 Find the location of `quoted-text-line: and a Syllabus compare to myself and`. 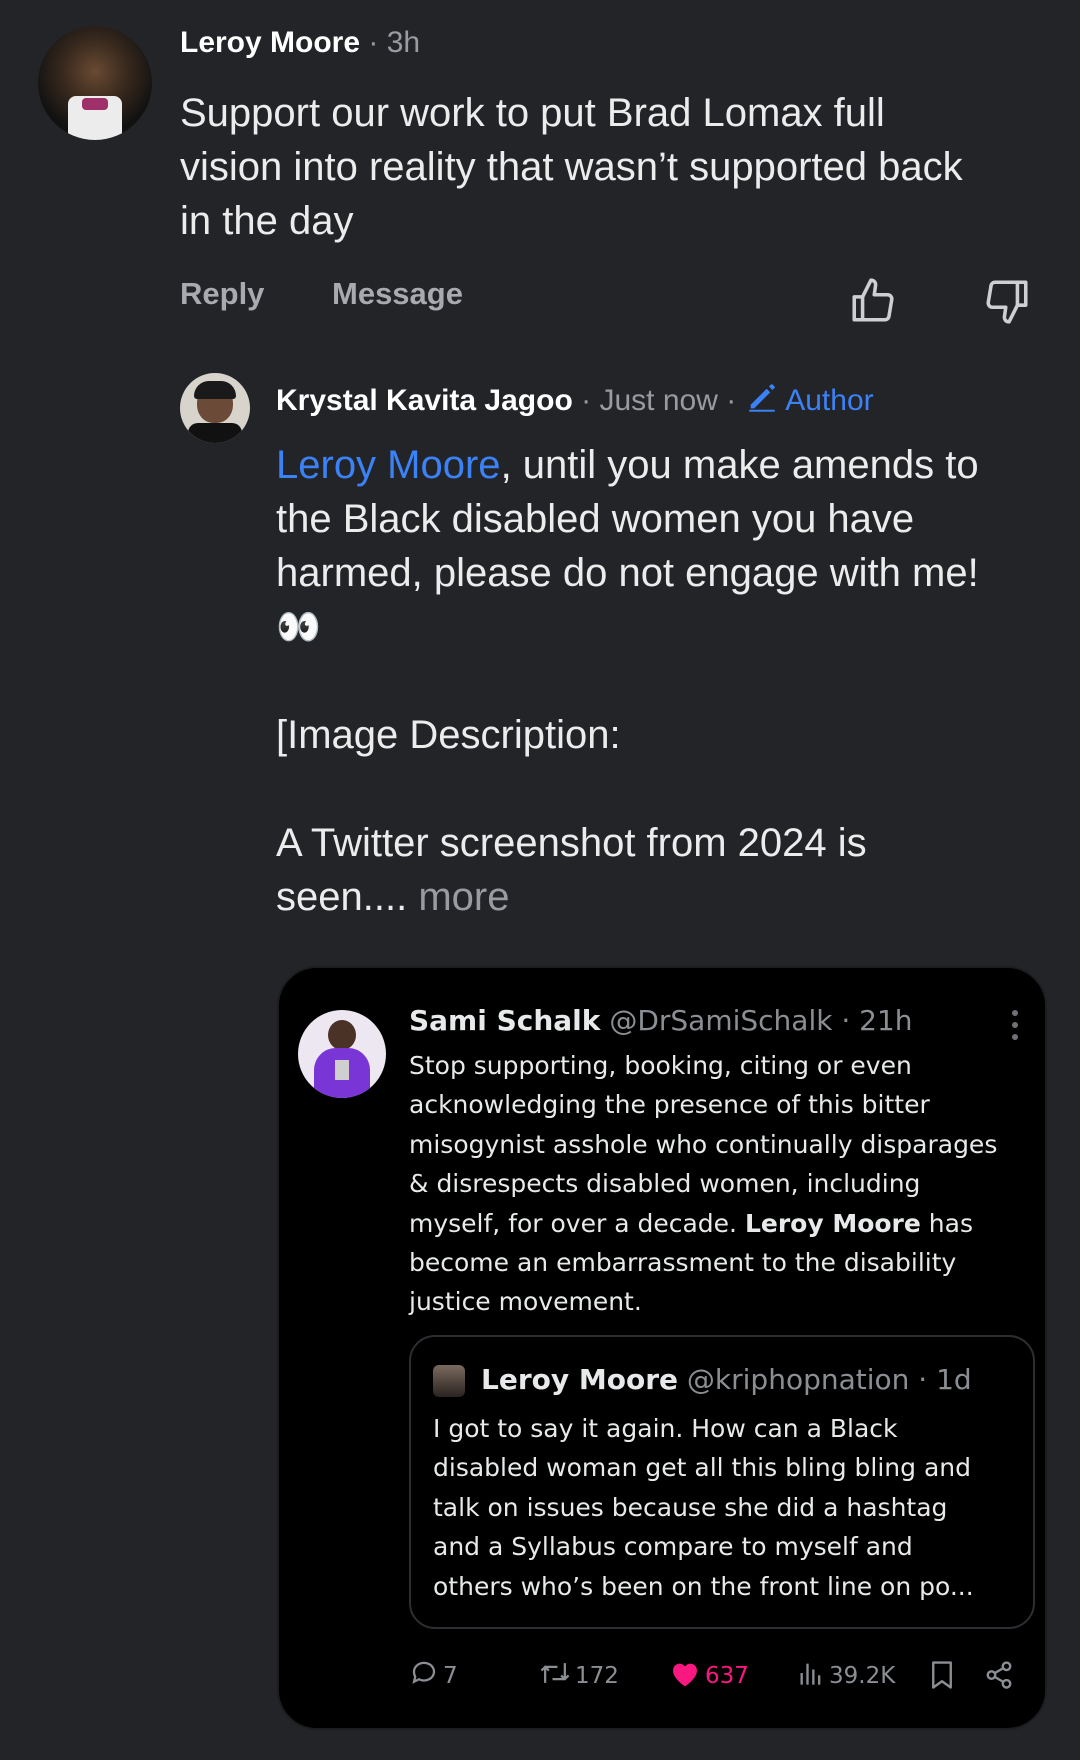

quoted-text-line: and a Syllabus compare to myself and is located at coordinates (673, 1547).